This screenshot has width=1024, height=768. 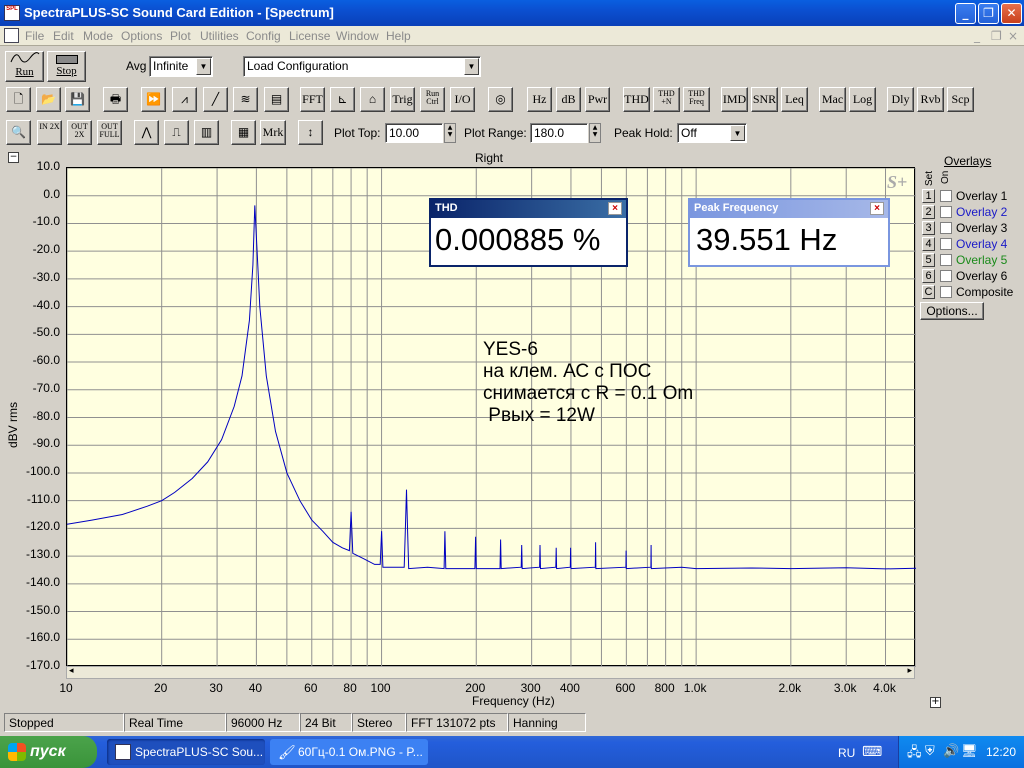 I want to click on menu-mode: Mode, so click(x=98, y=36).